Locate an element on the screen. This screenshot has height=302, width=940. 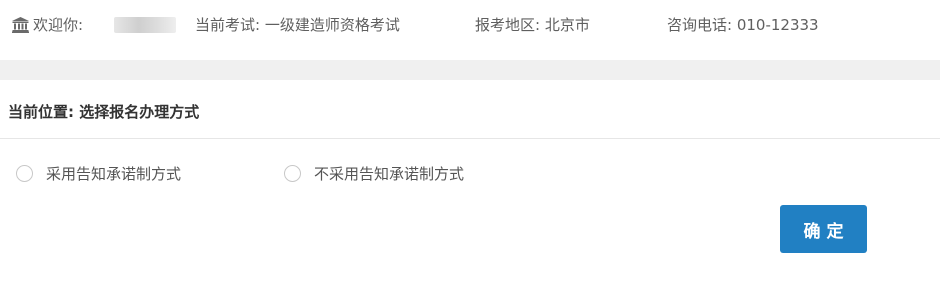
option-no-commitment: 不采用告知承诺制方式 is located at coordinates (374, 173).